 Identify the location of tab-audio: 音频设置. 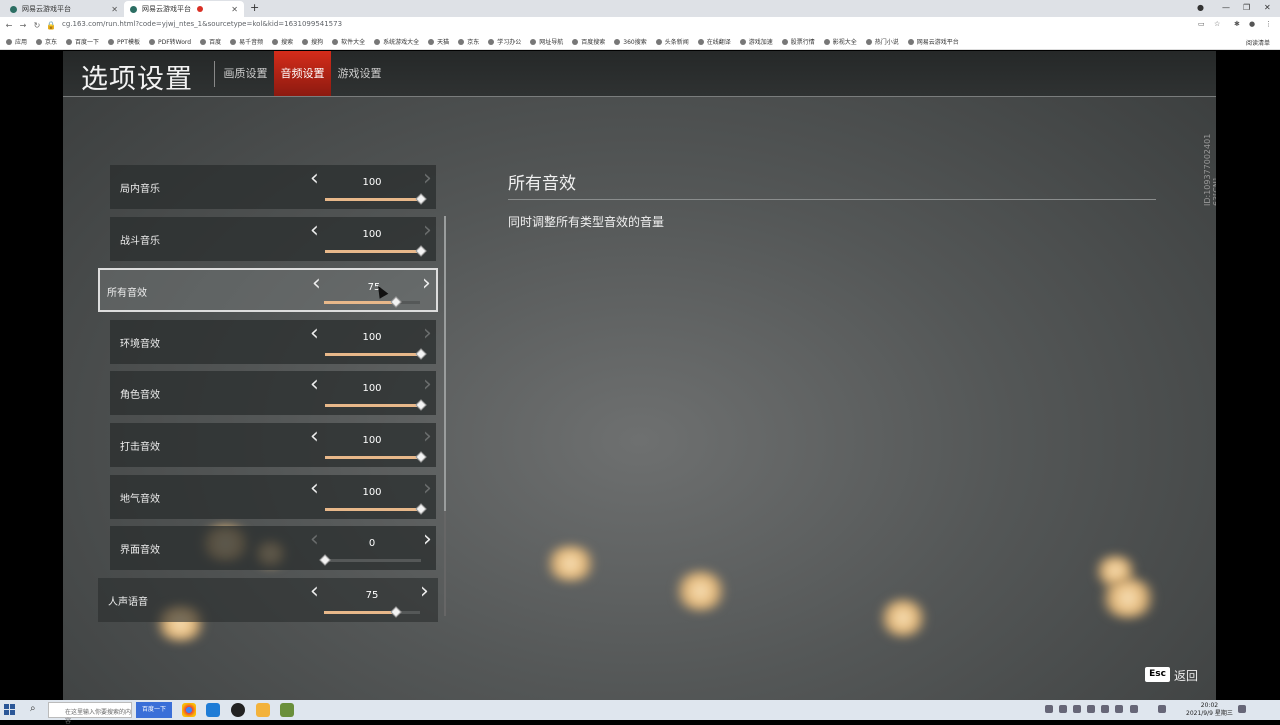
(302, 73).